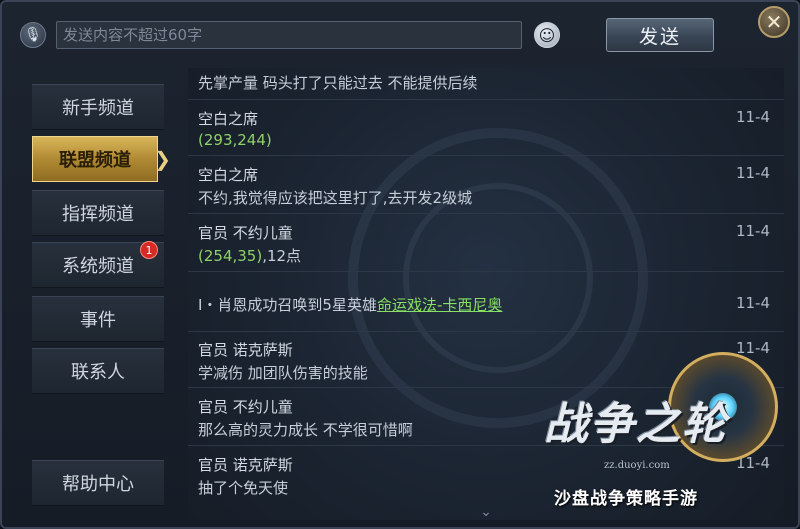  What do you see at coordinates (305, 430) in the screenshot?
I see `message-text: 那么高的灵力成长 不学很可惜啊` at bounding box center [305, 430].